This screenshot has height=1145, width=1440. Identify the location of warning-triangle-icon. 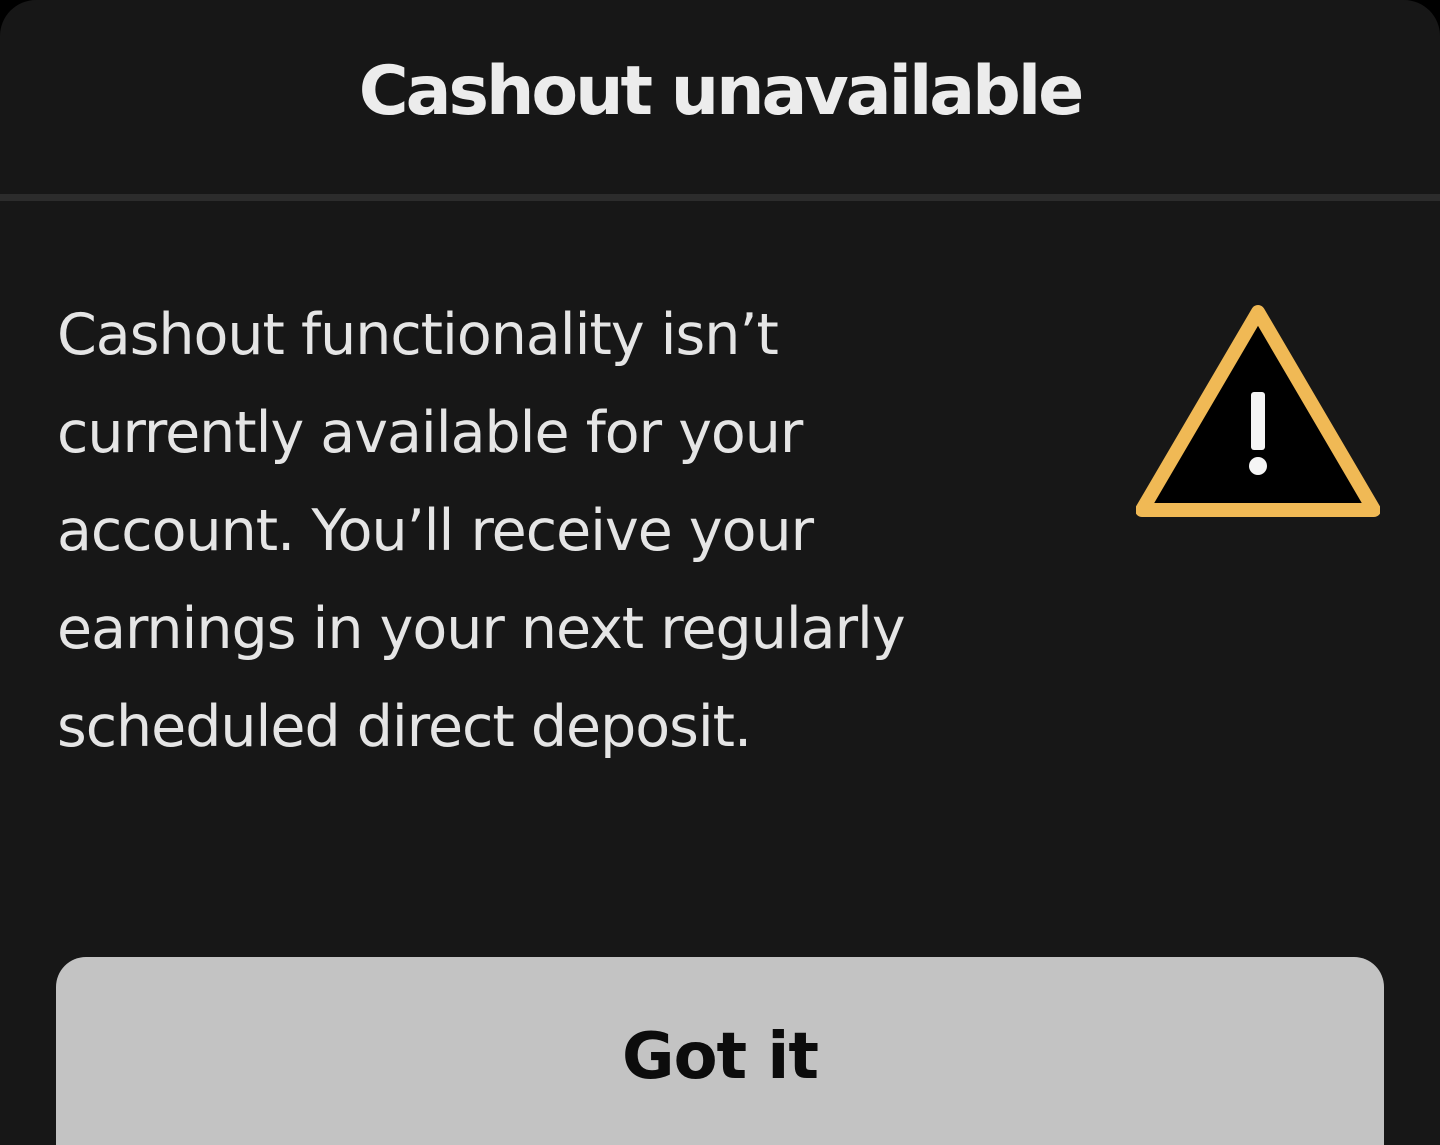
(1258, 411).